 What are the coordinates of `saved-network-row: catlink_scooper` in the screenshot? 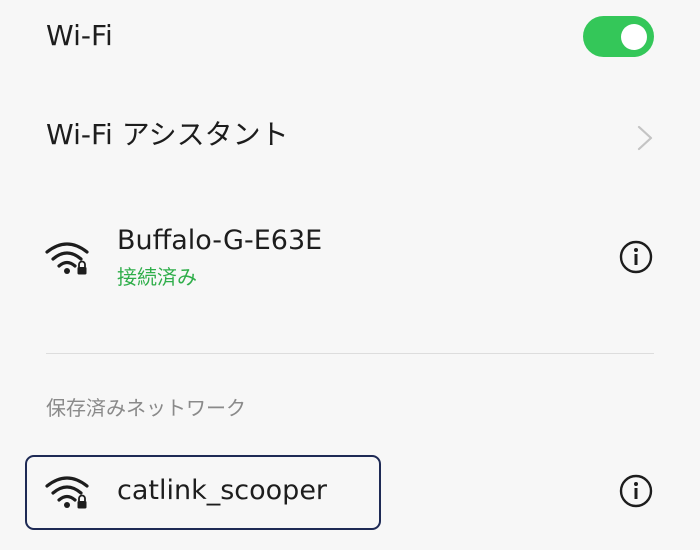 It's located at (350, 495).